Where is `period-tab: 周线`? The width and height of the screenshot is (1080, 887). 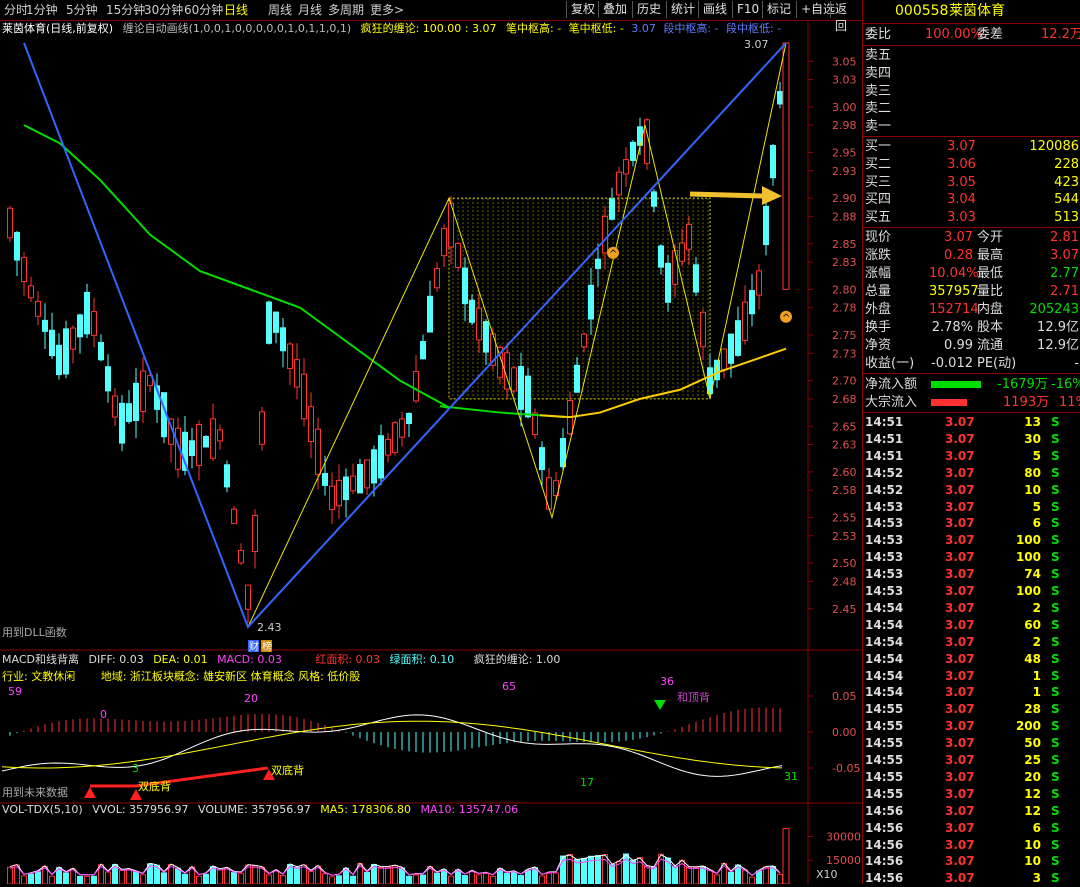
period-tab: 周线 is located at coordinates (280, 10).